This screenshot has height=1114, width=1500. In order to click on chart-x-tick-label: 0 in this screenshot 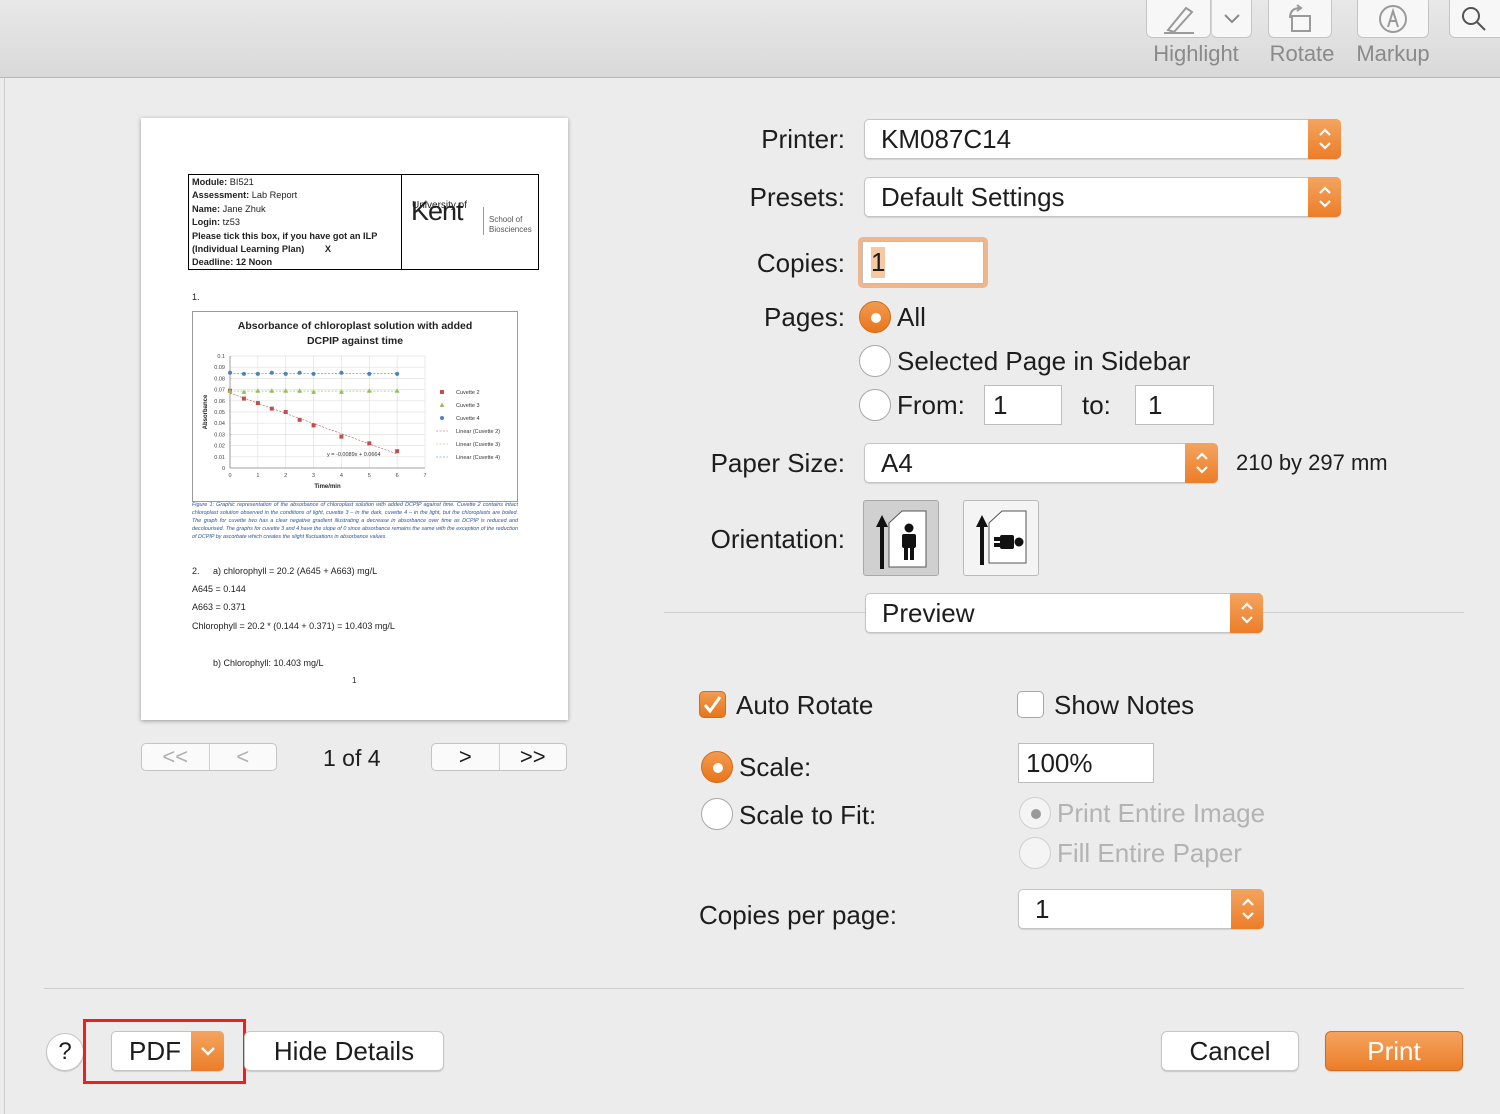, I will do `click(229, 476)`.